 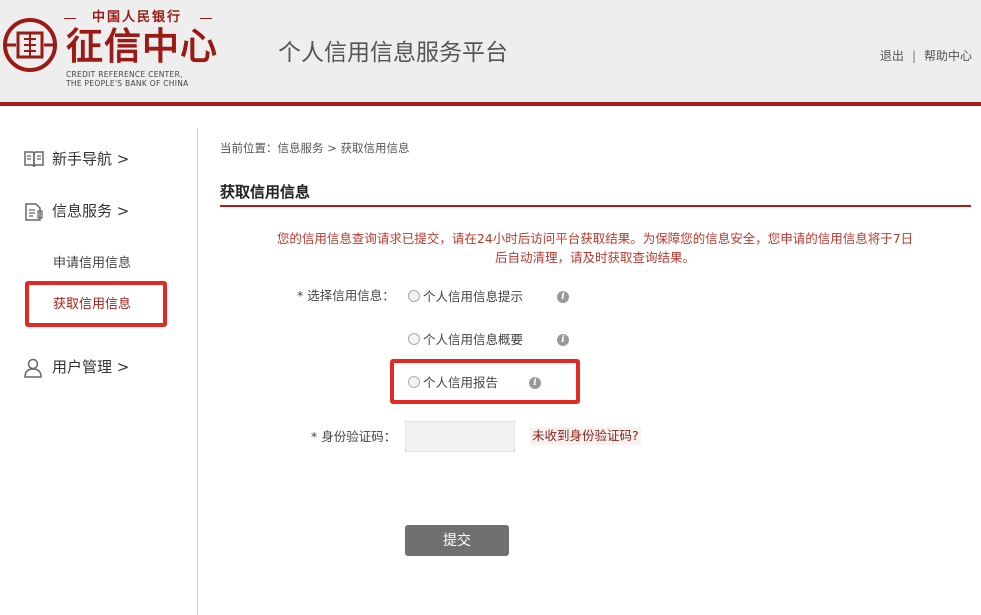 What do you see at coordinates (948, 56) in the screenshot?
I see `help-center-link: 帮助中心` at bounding box center [948, 56].